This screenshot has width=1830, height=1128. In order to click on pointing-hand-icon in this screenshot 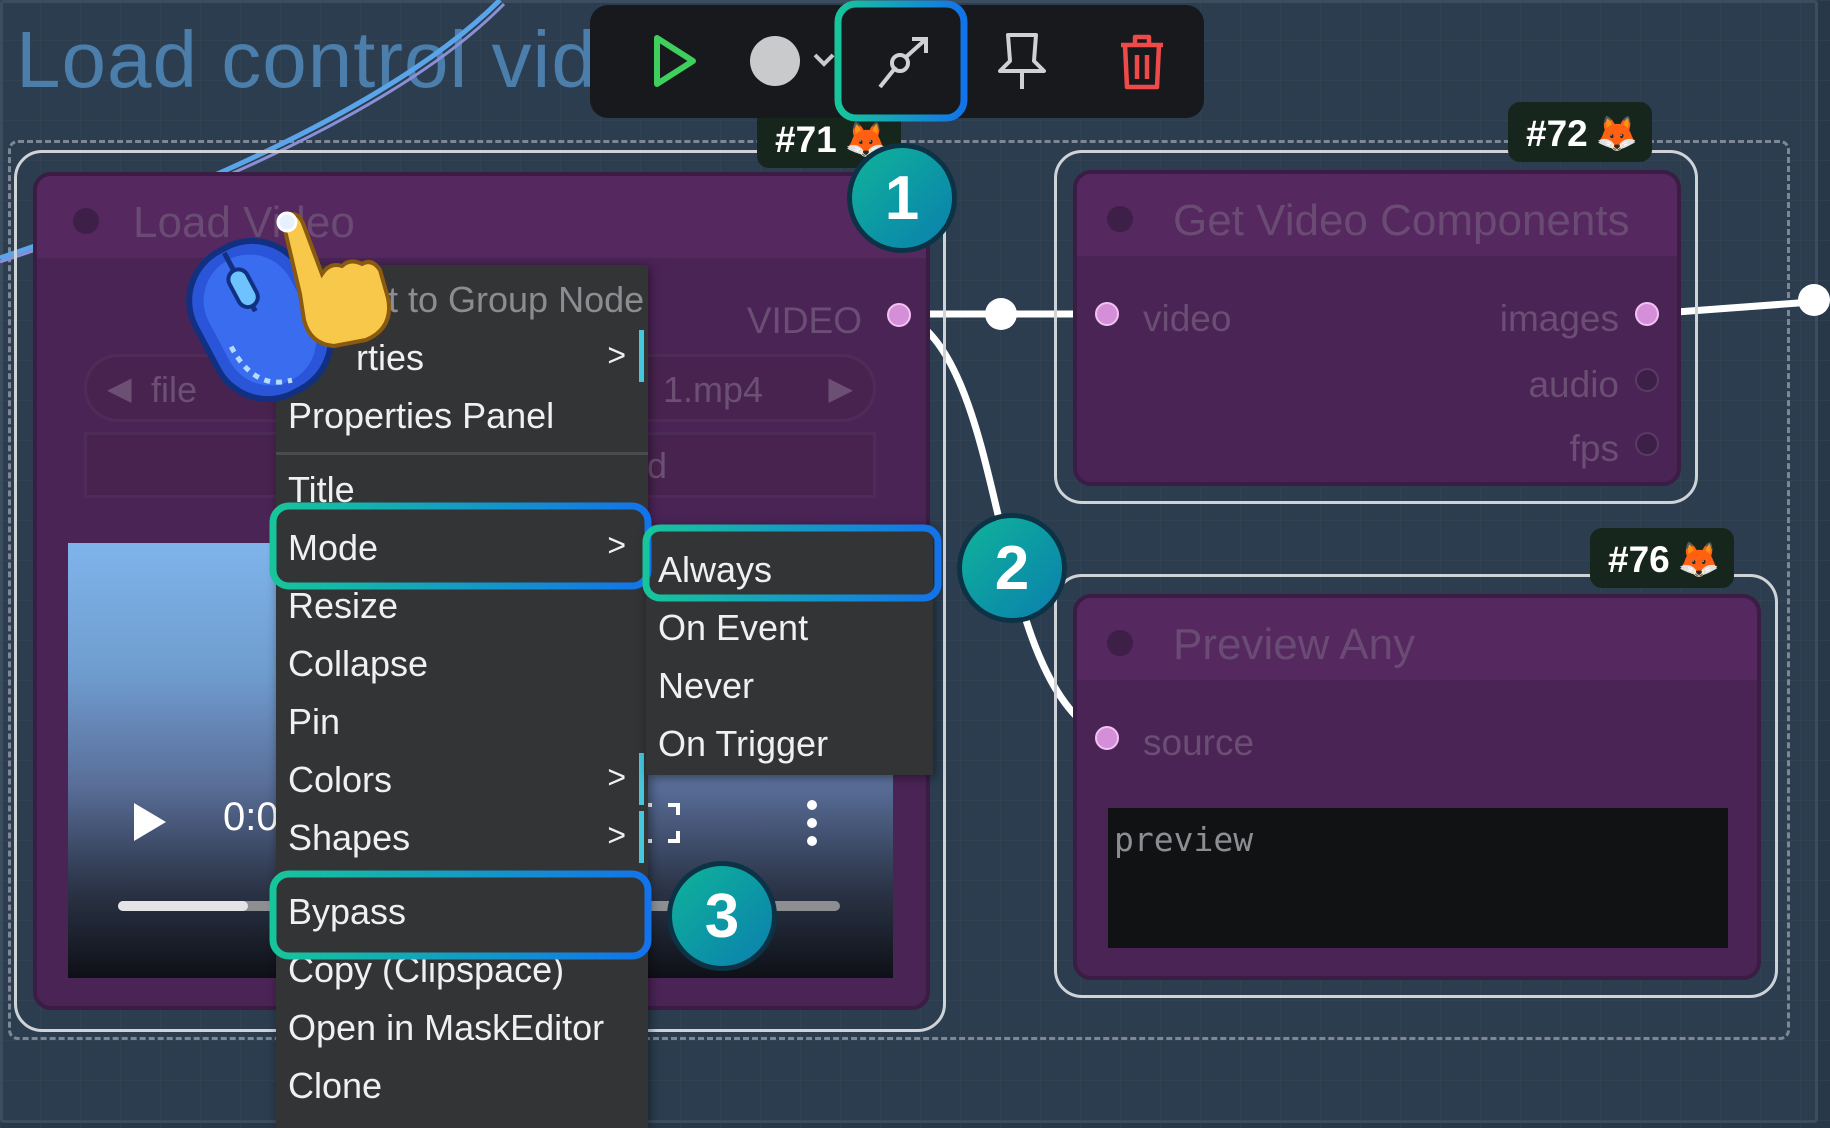, I will do `click(333, 279)`.